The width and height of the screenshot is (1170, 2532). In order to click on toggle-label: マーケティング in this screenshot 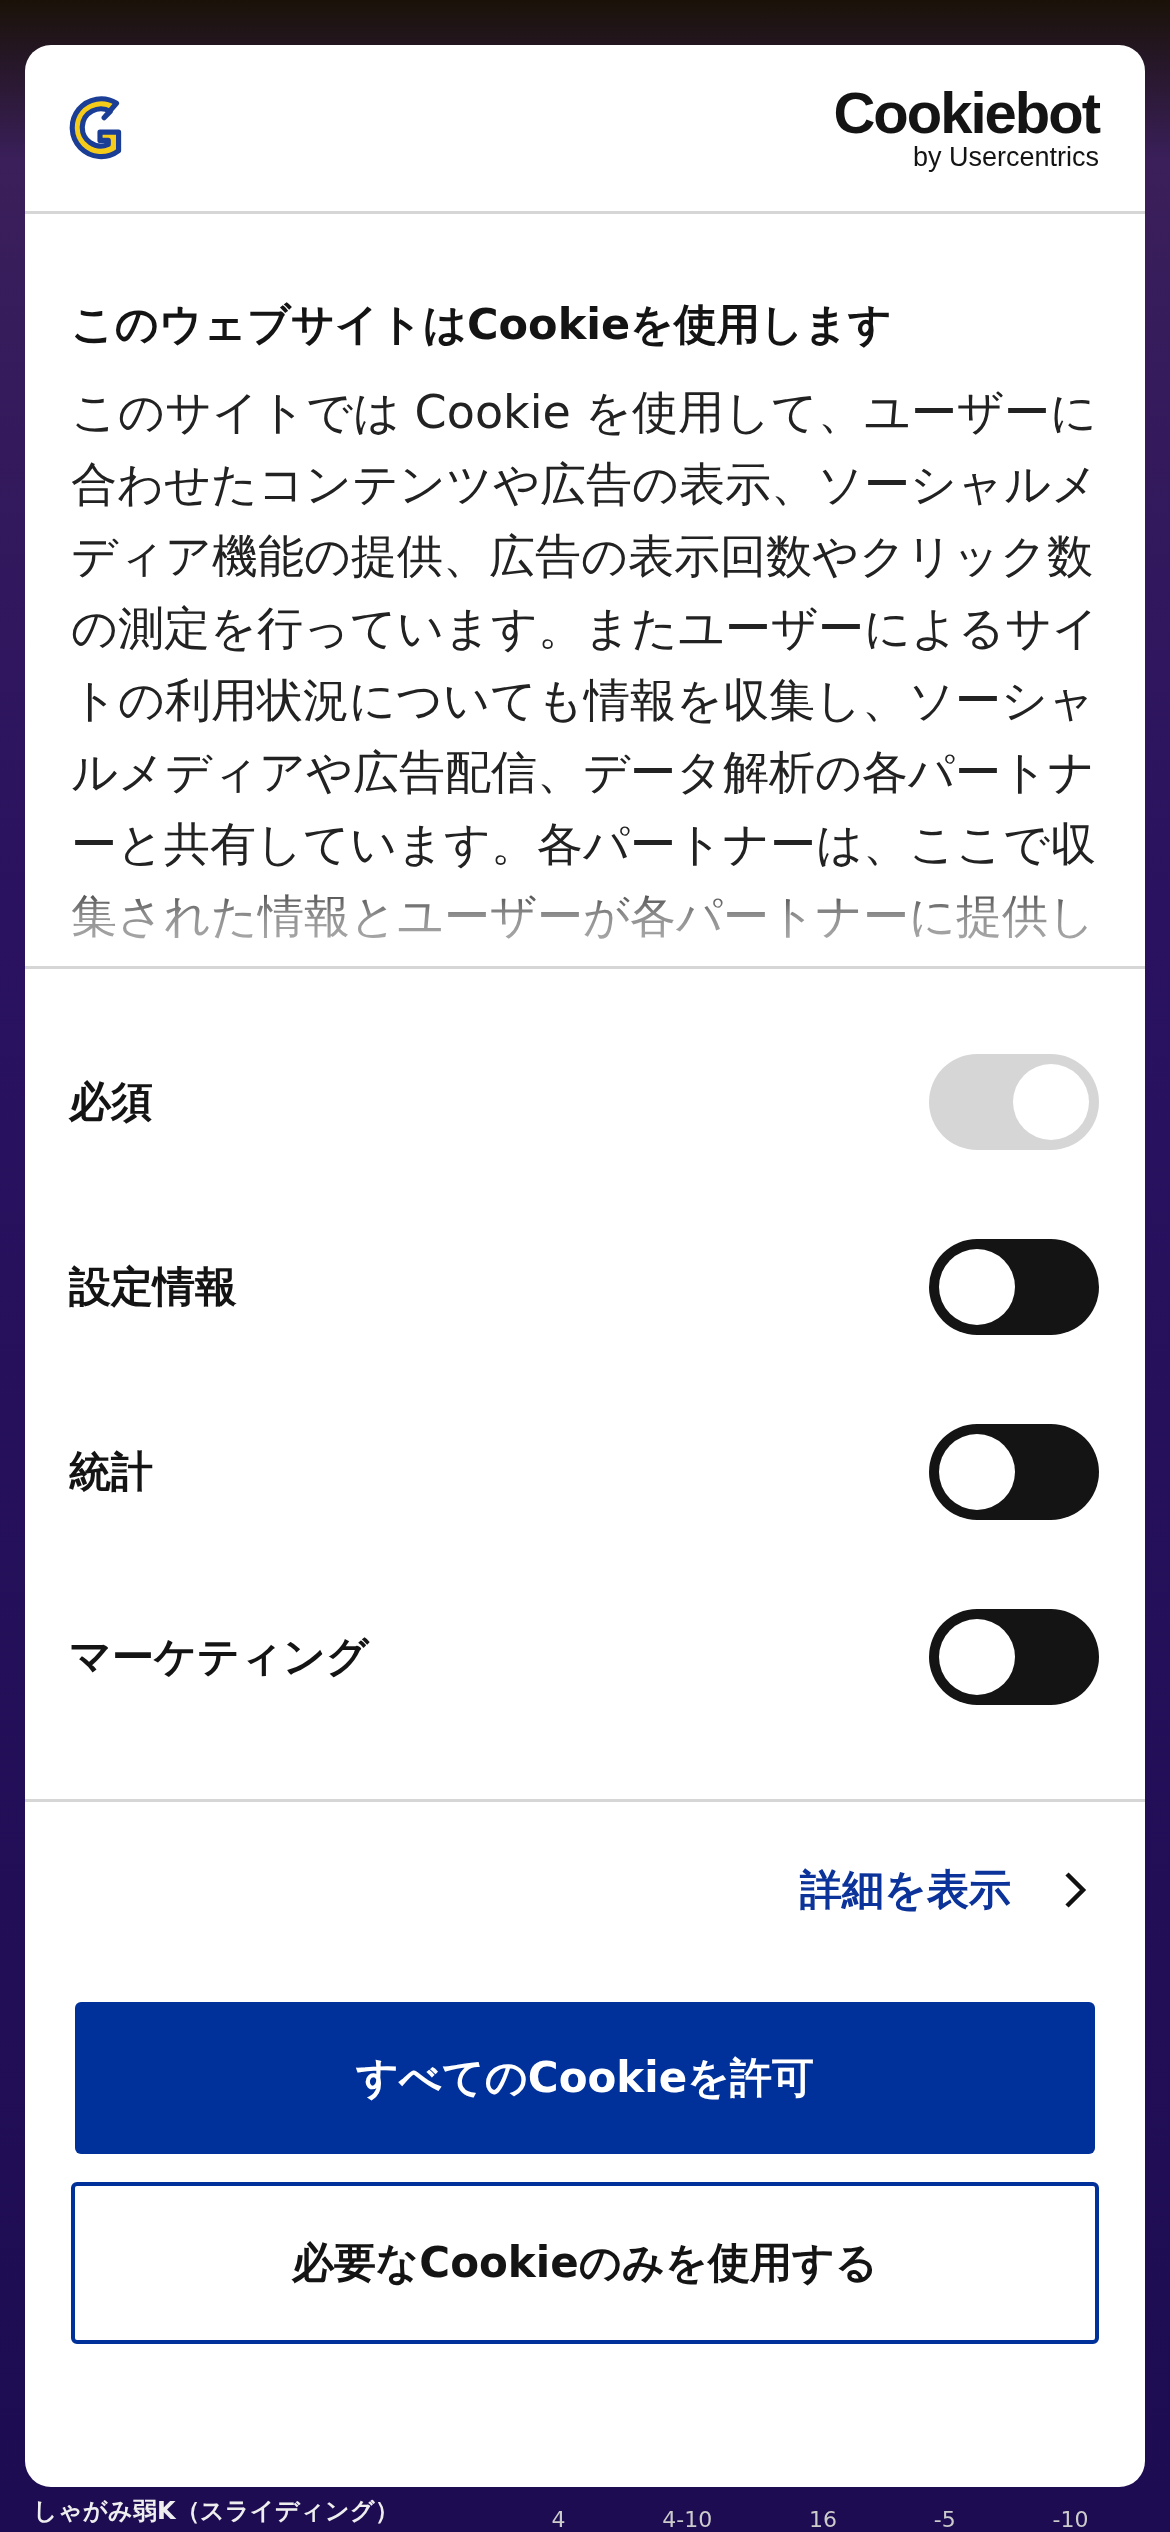, I will do `click(219, 1656)`.